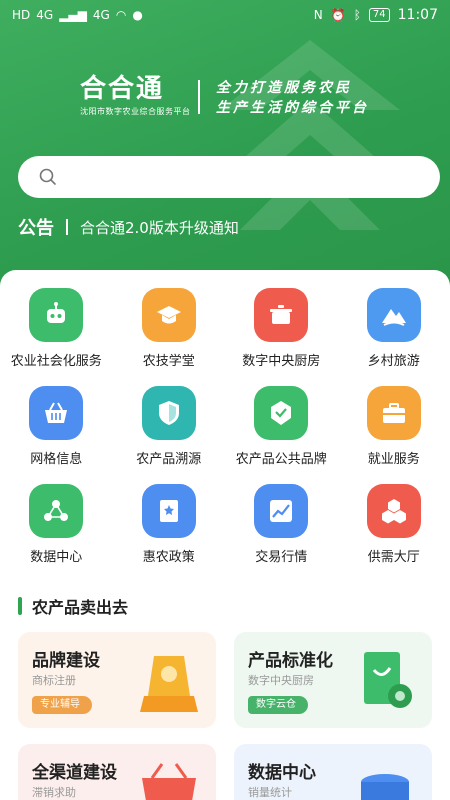 This screenshot has height=800, width=450. What do you see at coordinates (199, 97) in the screenshot?
I see `brand-divider` at bounding box center [199, 97].